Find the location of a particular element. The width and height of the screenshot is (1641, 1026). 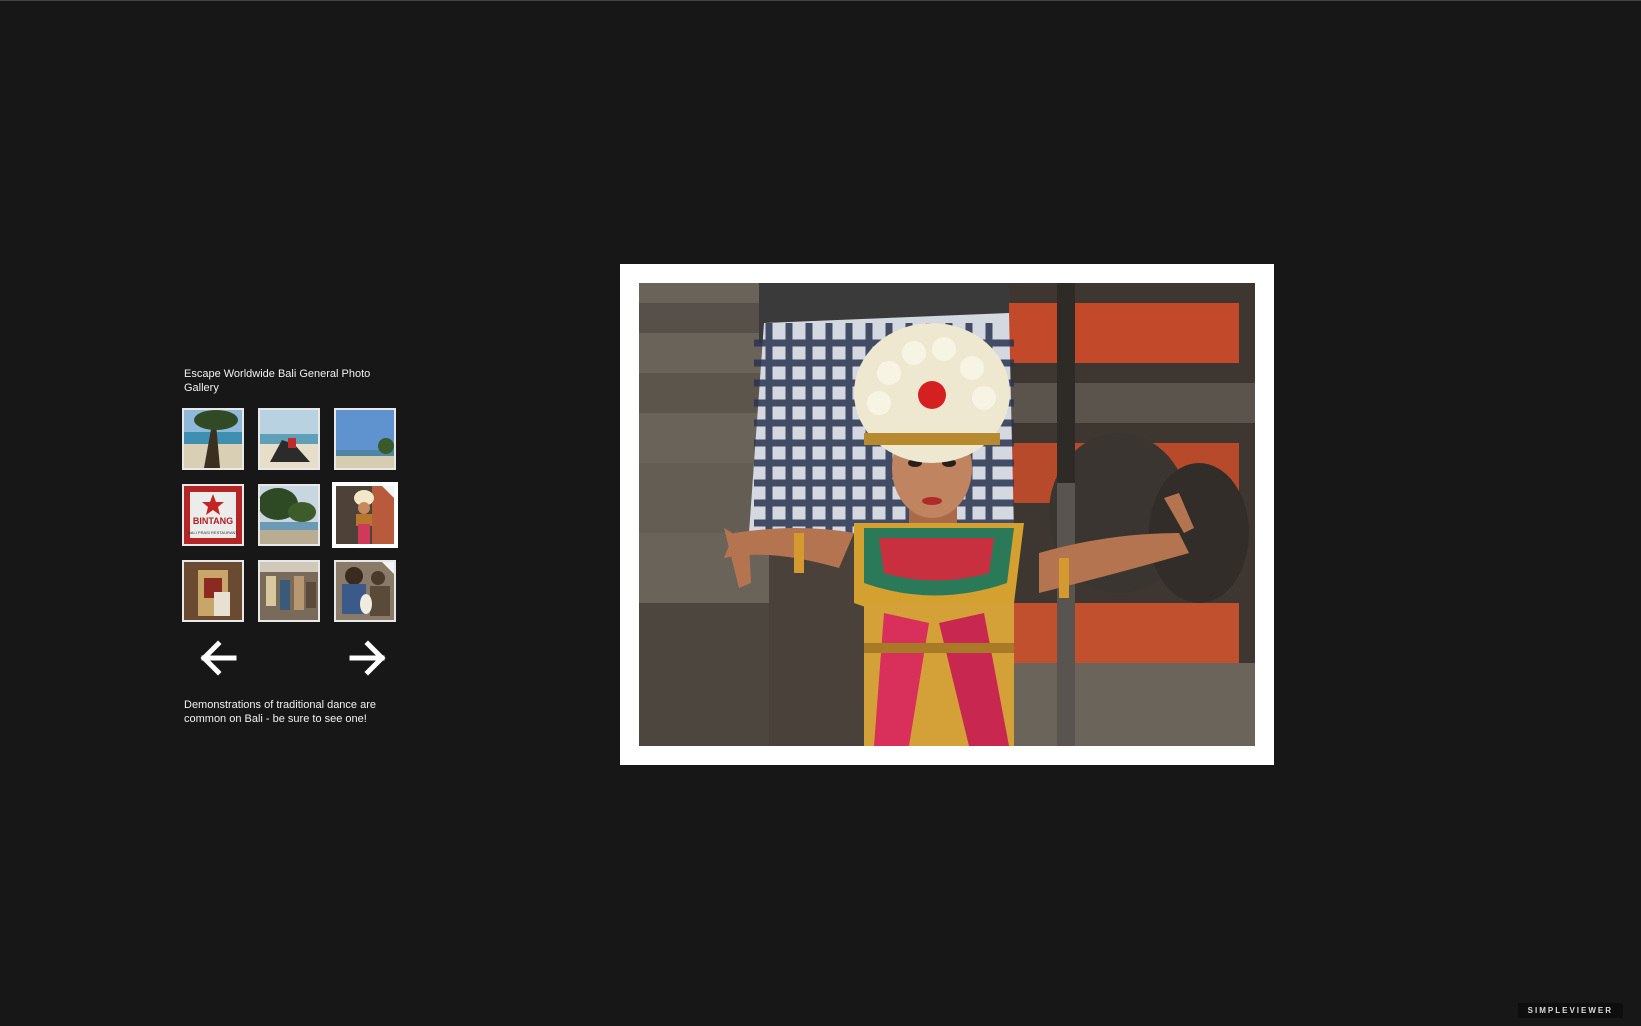

thumbnail-grid: BINTANG BALI PRASI RESTAURANT is located at coordinates (292, 515).